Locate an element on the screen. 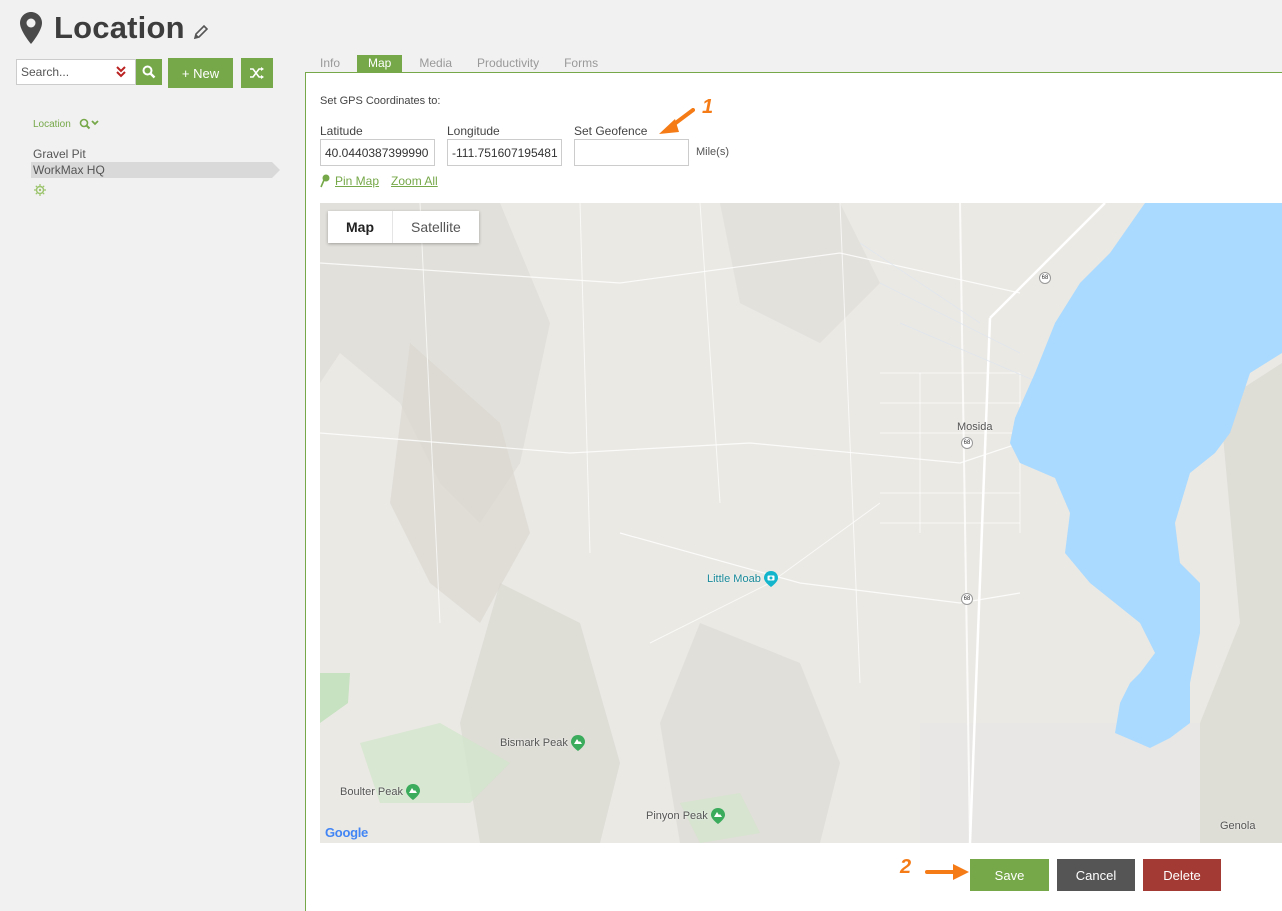 This screenshot has width=1282, height=911. map-links: Pin Map Zoom All is located at coordinates (379, 181).